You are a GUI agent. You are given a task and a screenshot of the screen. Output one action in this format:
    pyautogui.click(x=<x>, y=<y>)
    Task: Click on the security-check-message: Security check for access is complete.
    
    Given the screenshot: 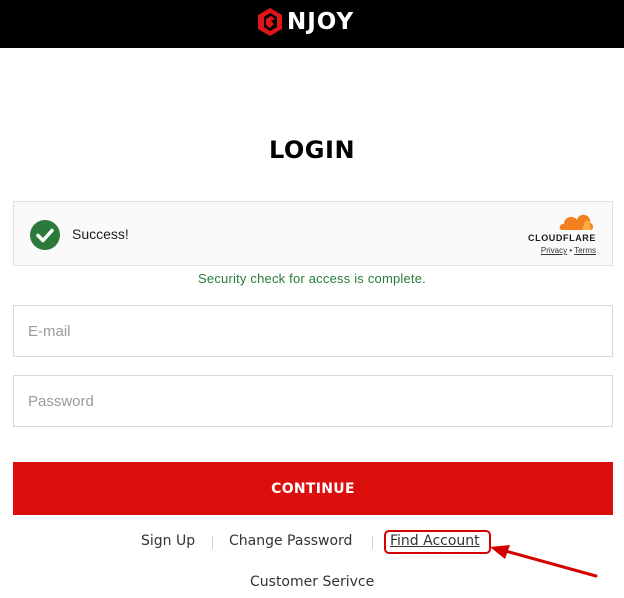 What is the action you would take?
    pyautogui.click(x=312, y=278)
    